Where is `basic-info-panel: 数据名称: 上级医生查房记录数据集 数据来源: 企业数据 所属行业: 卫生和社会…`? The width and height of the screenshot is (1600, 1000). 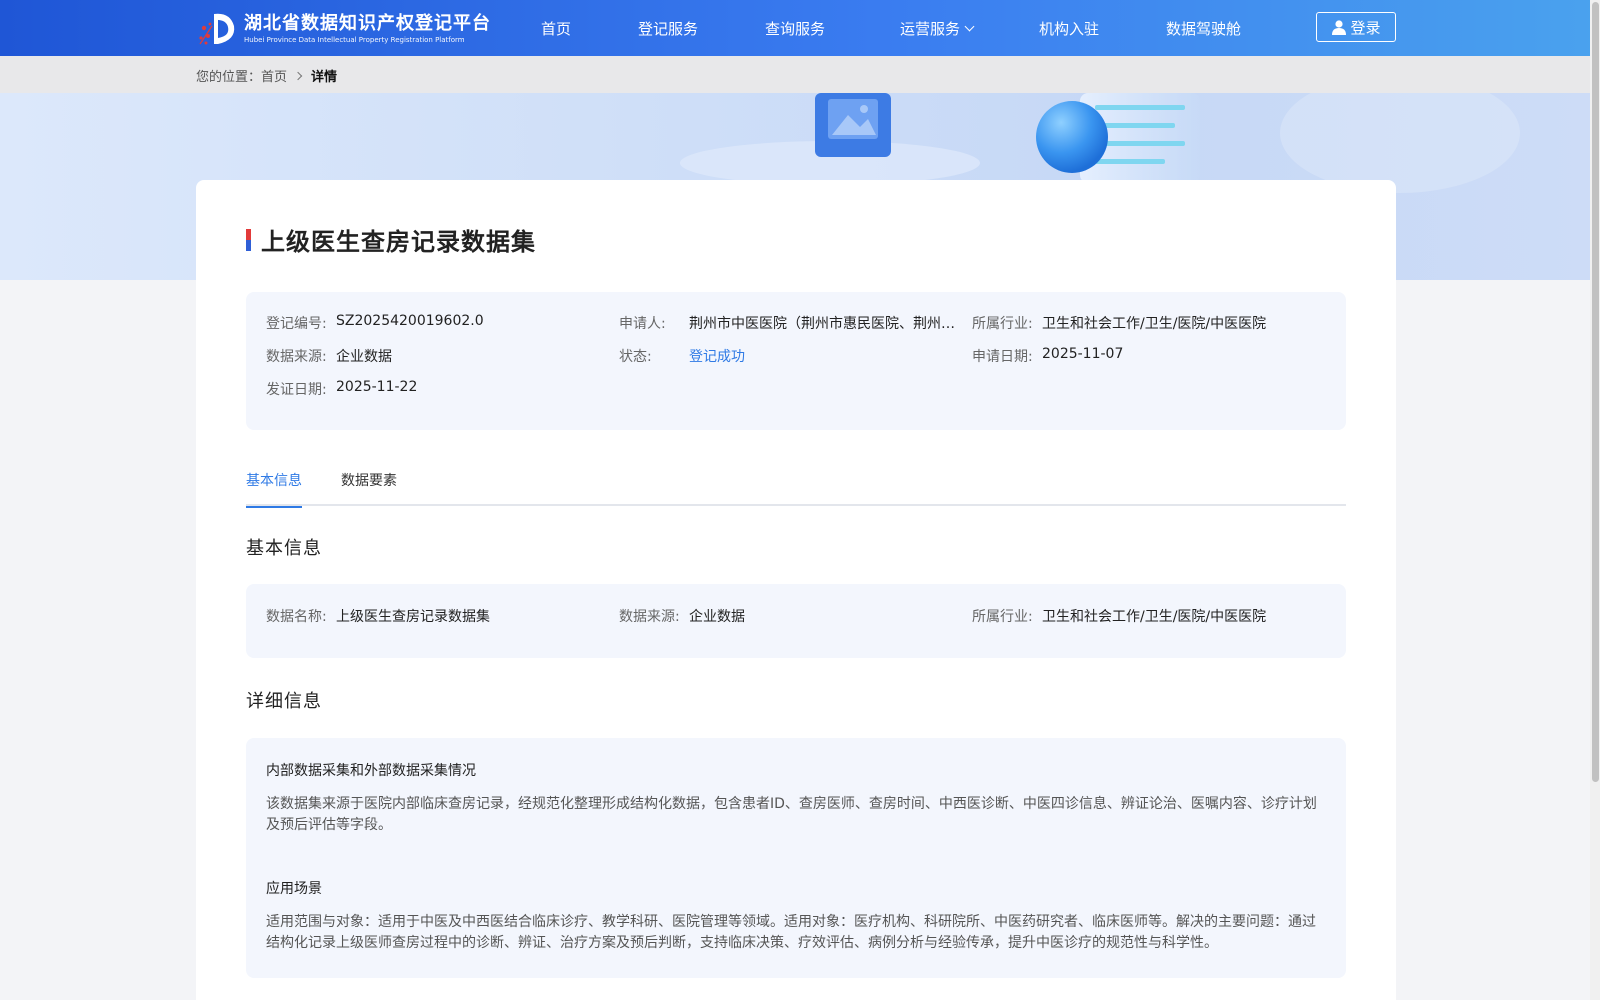
basic-info-panel: 数据名称: 上级医生查房记录数据集 数据来源: 企业数据 所属行业: 卫生和社会… is located at coordinates (796, 621).